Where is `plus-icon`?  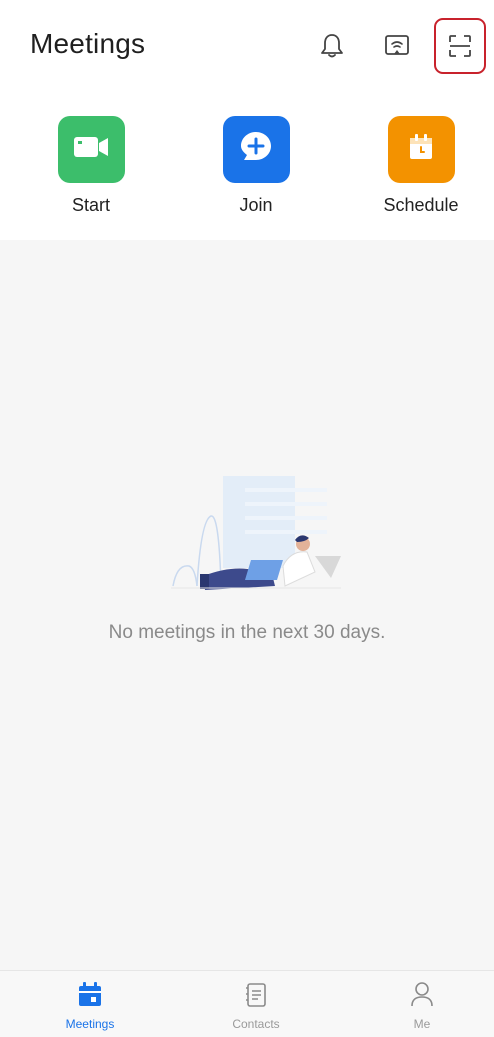
plus-icon is located at coordinates (256, 149).